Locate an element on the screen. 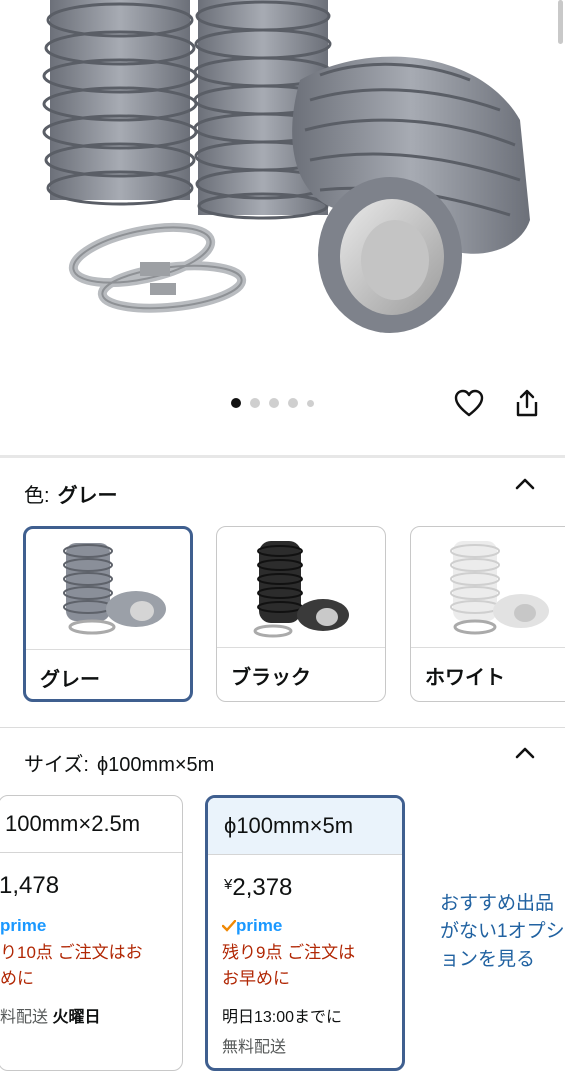 The width and height of the screenshot is (565, 1080). wishlist-button is located at coordinates (469, 403).